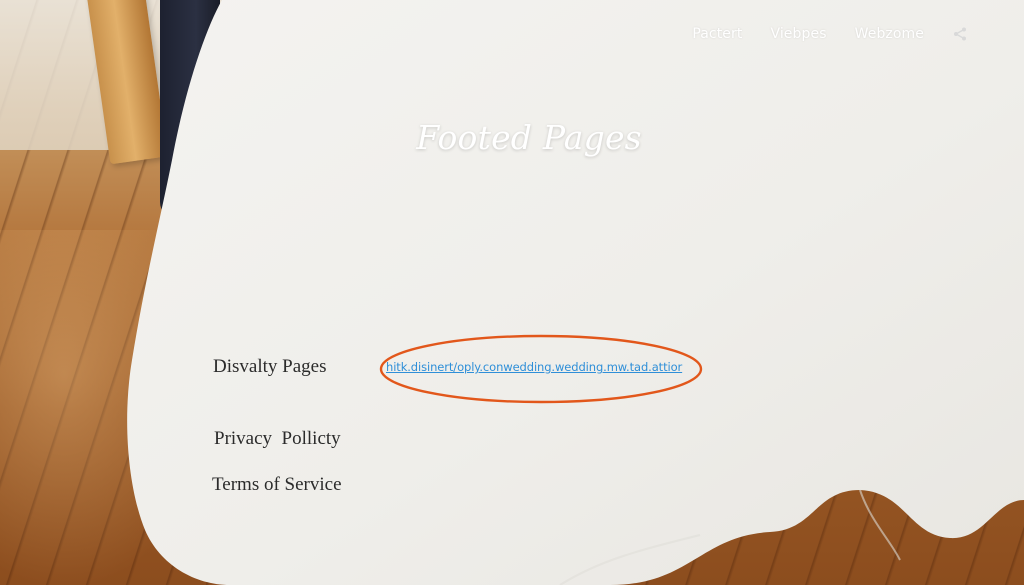 Image resolution: width=1024 pixels, height=585 pixels. What do you see at coordinates (529, 137) in the screenshot?
I see `page-title: Footed Pages` at bounding box center [529, 137].